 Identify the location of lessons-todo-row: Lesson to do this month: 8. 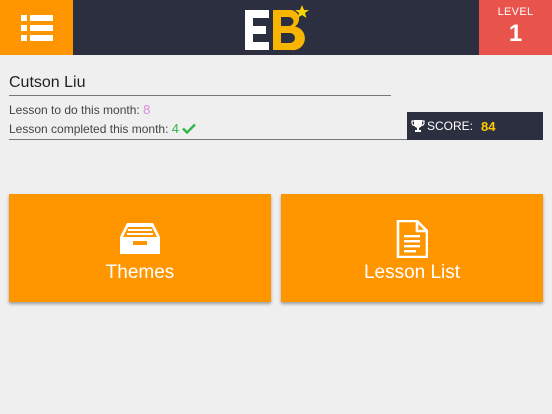
(79, 109).